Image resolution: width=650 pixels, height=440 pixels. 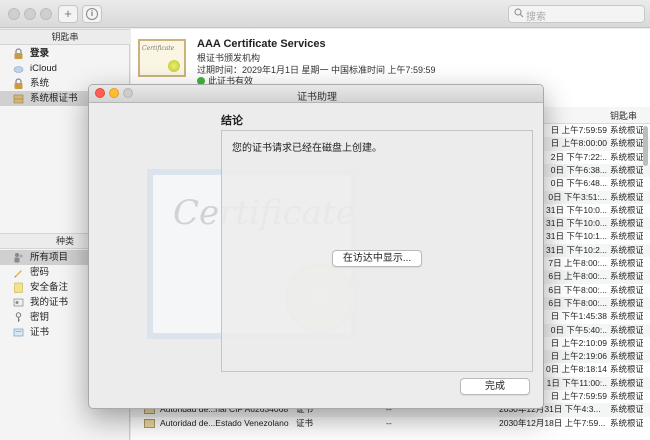 What do you see at coordinates (18, 274) in the screenshot?
I see `pencil-icon` at bounding box center [18, 274].